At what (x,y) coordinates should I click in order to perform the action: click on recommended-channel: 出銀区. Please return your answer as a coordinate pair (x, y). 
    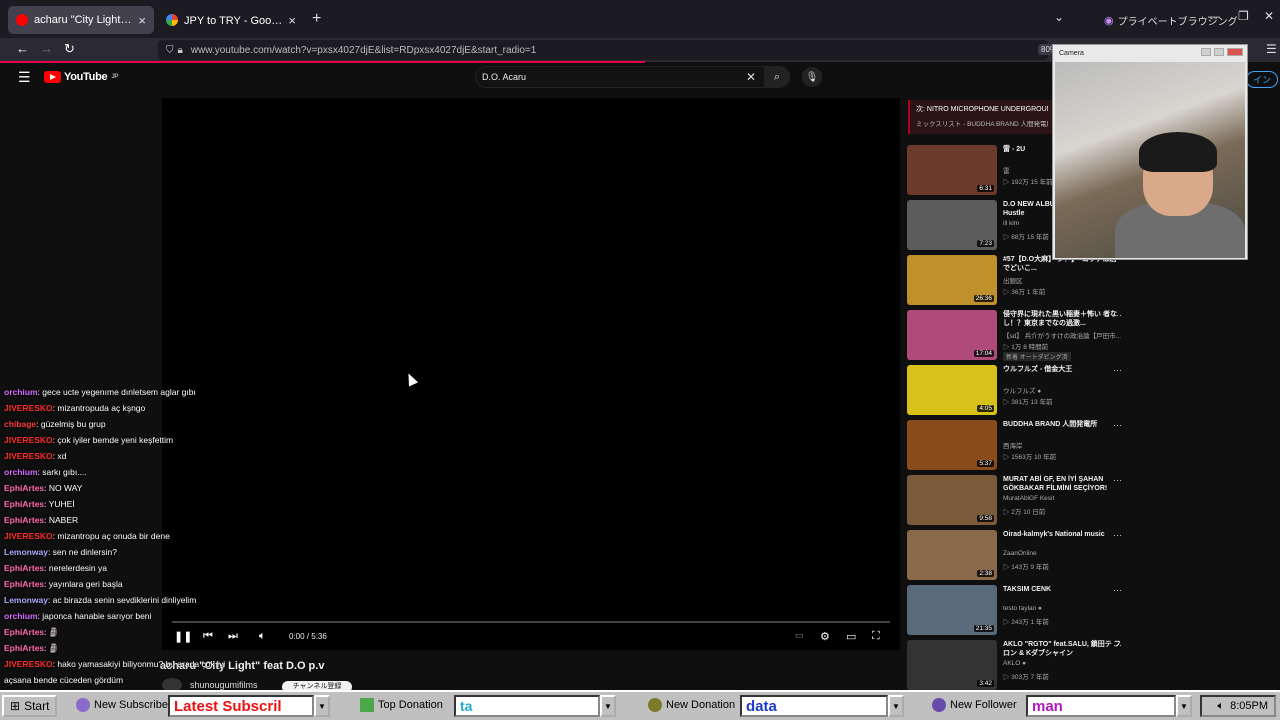
    Looking at the image, I should click on (1013, 280).